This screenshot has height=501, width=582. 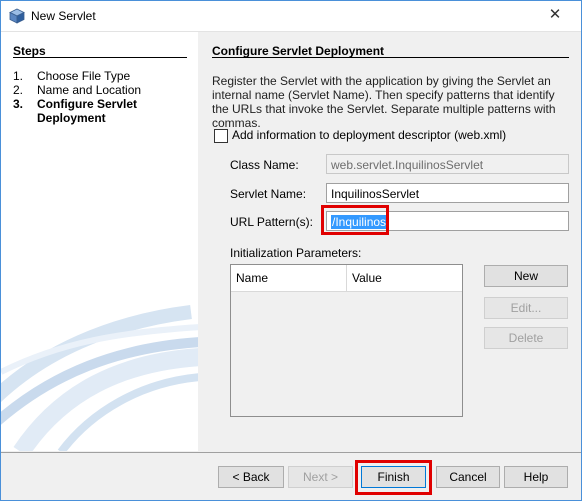 What do you see at coordinates (100, 57) in the screenshot?
I see `steps-divider` at bounding box center [100, 57].